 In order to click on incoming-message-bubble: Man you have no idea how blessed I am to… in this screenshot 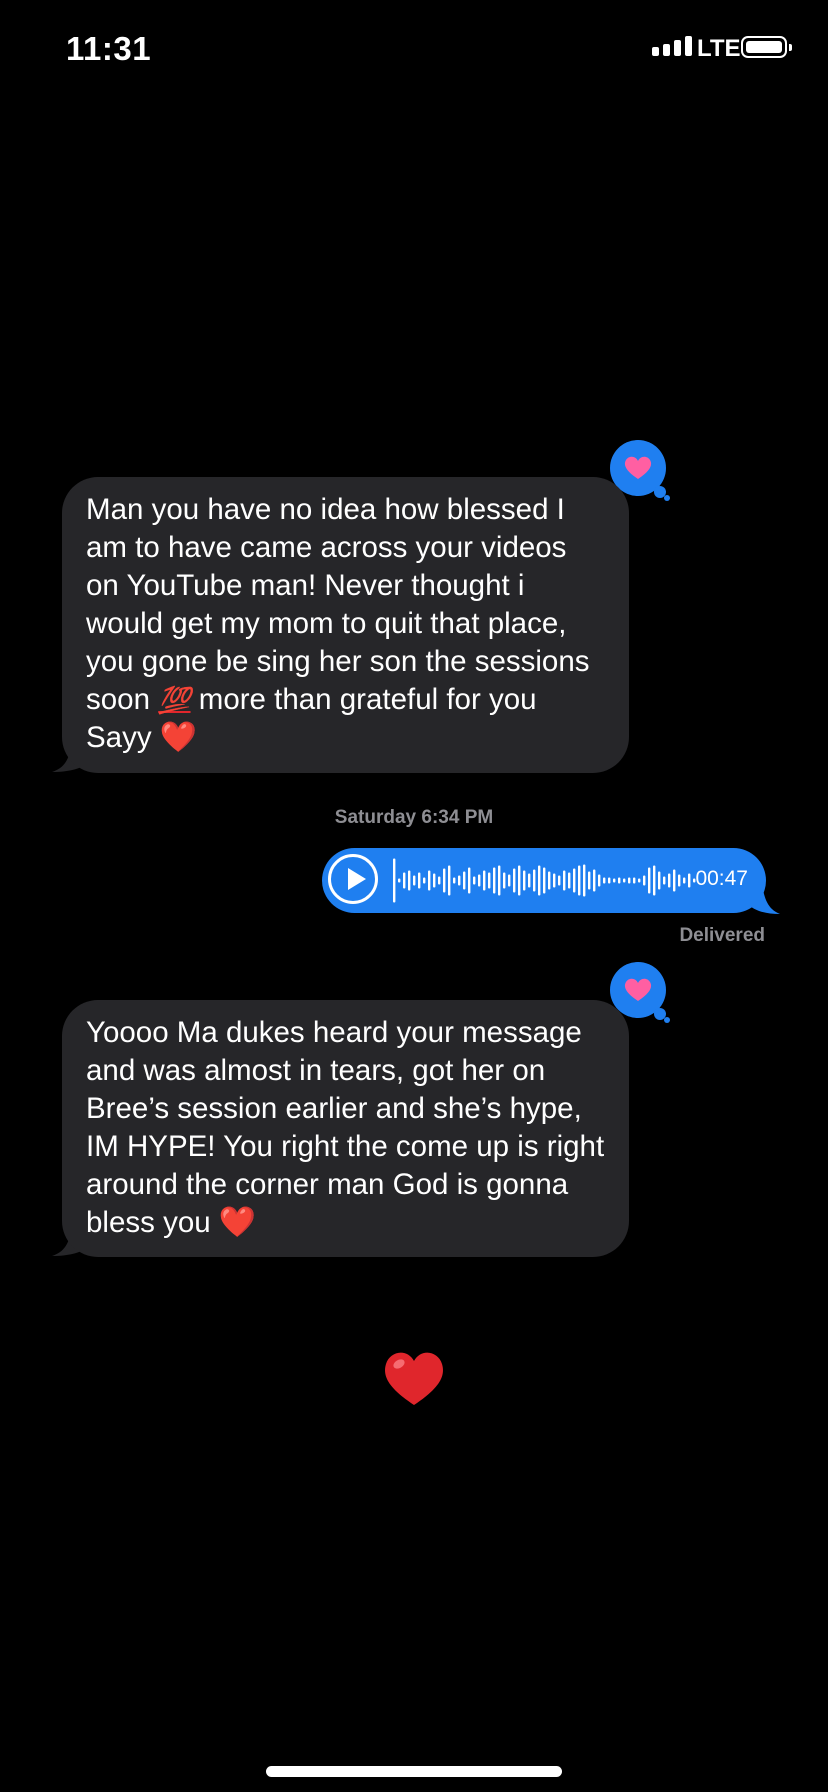, I will do `click(345, 625)`.